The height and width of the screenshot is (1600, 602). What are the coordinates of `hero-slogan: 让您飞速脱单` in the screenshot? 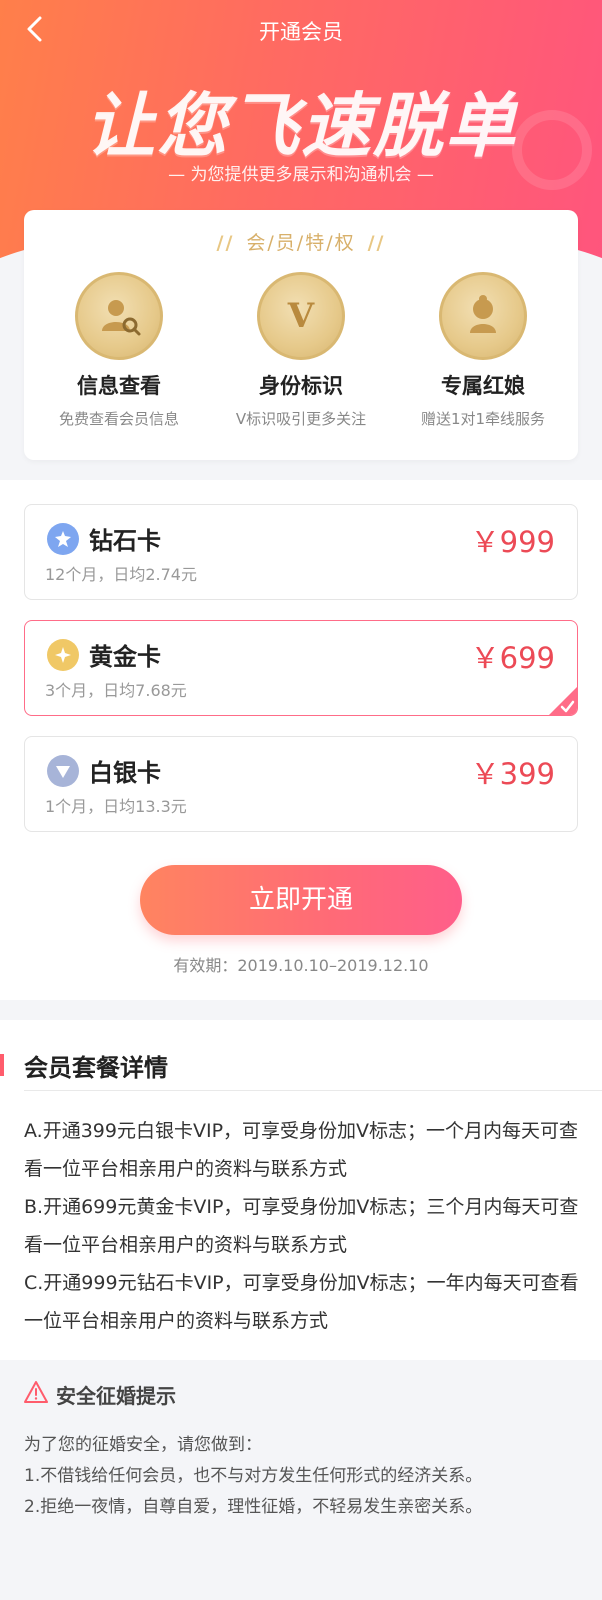 It's located at (301, 126).